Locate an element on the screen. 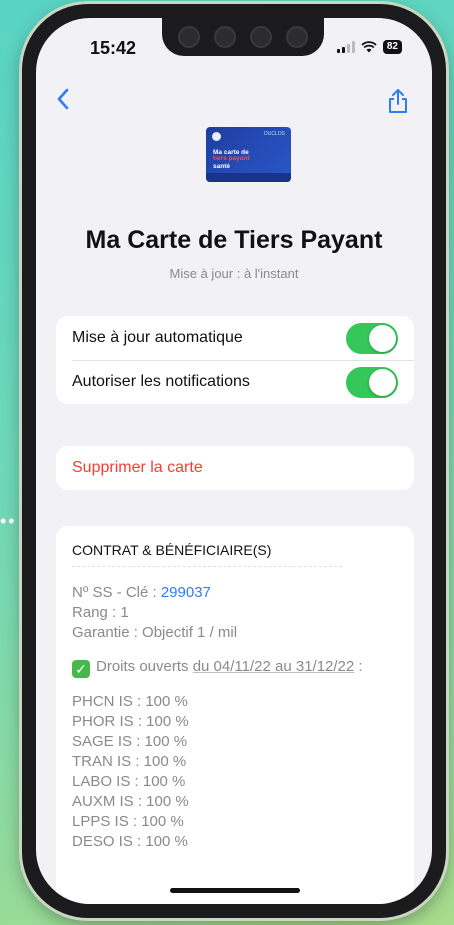 This screenshot has width=454, height=925. droits-dates-link: du 04/11/22 au 31/12/22 is located at coordinates (274, 666).